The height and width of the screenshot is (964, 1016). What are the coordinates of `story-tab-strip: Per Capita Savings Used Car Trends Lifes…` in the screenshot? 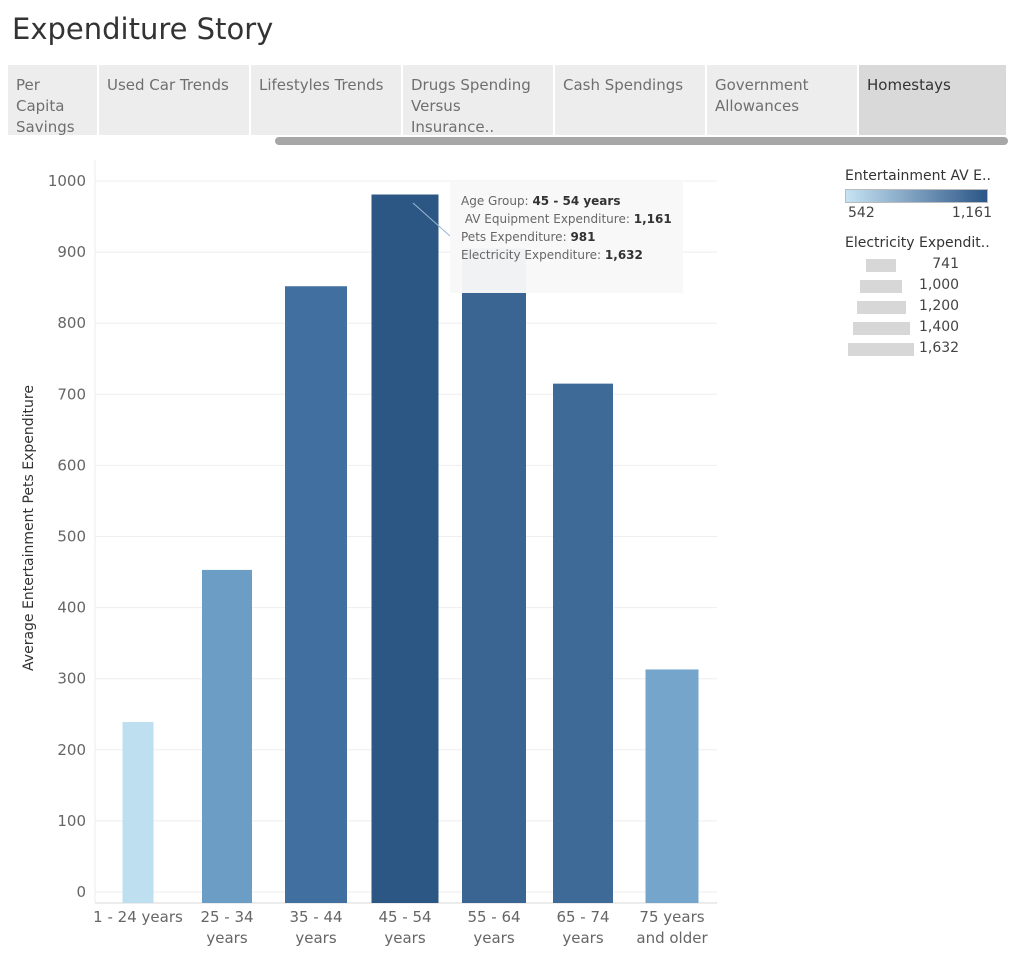 It's located at (508, 100).